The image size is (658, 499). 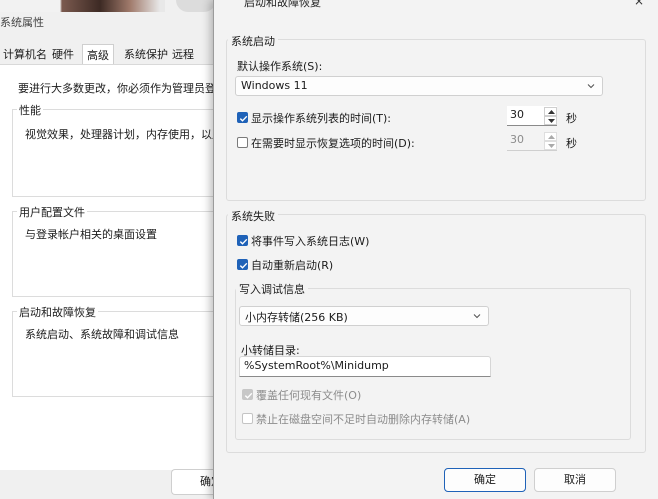 I want to click on dialog-title: 启动和故障恢复, so click(x=282, y=4).